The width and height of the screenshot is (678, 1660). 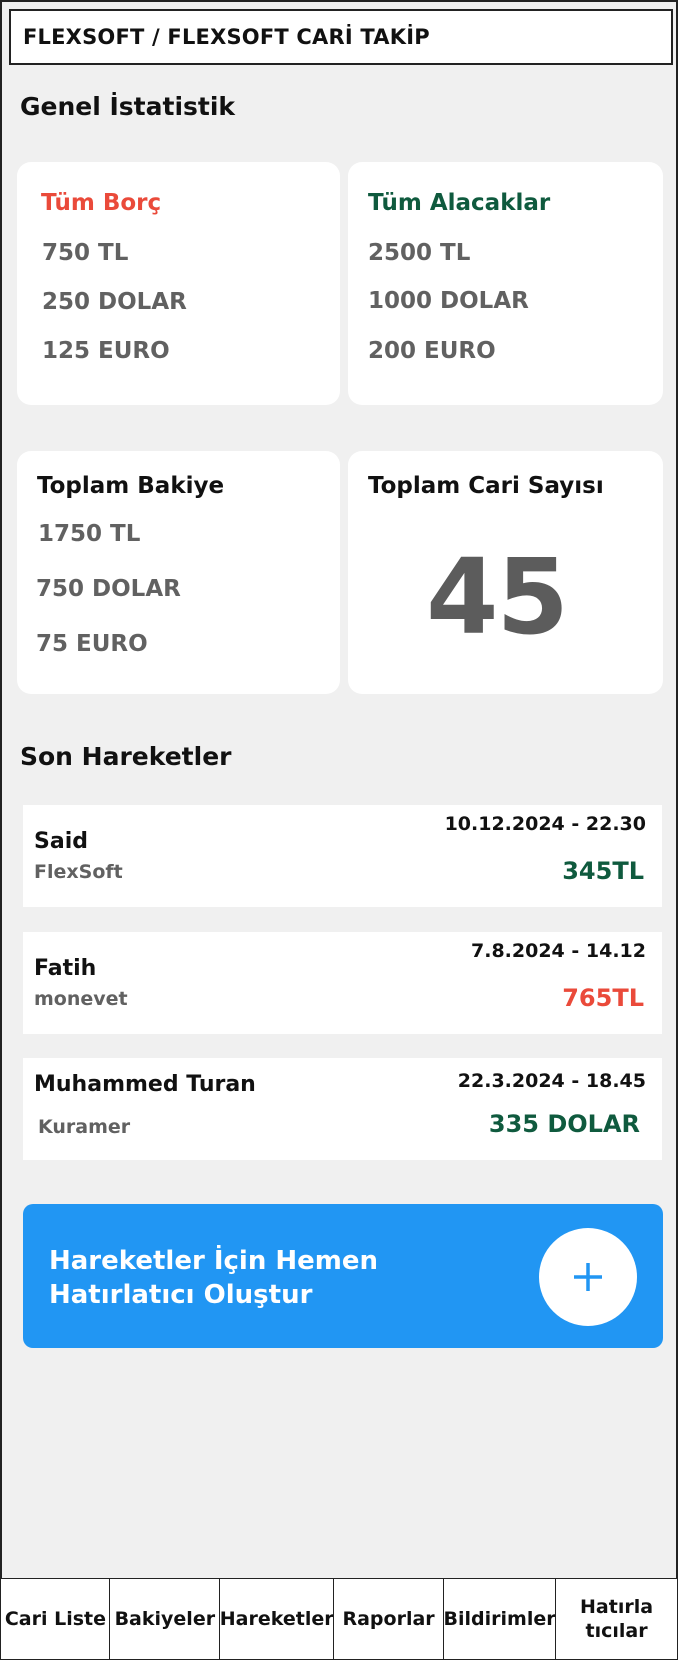 I want to click on plus-icon, so click(x=588, y=1277).